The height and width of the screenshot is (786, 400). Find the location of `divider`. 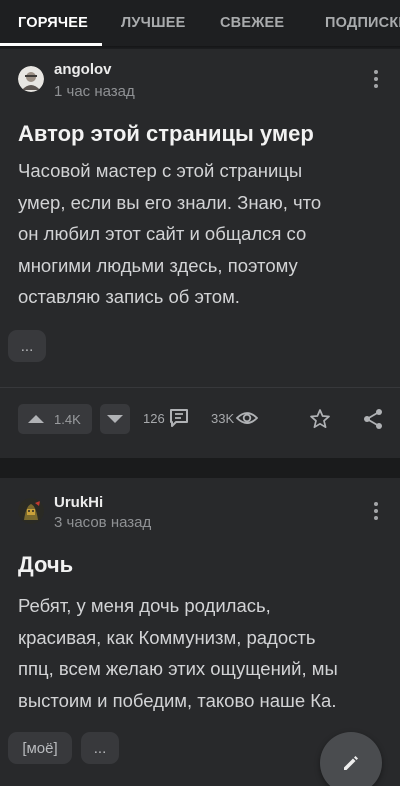

divider is located at coordinates (200, 387).